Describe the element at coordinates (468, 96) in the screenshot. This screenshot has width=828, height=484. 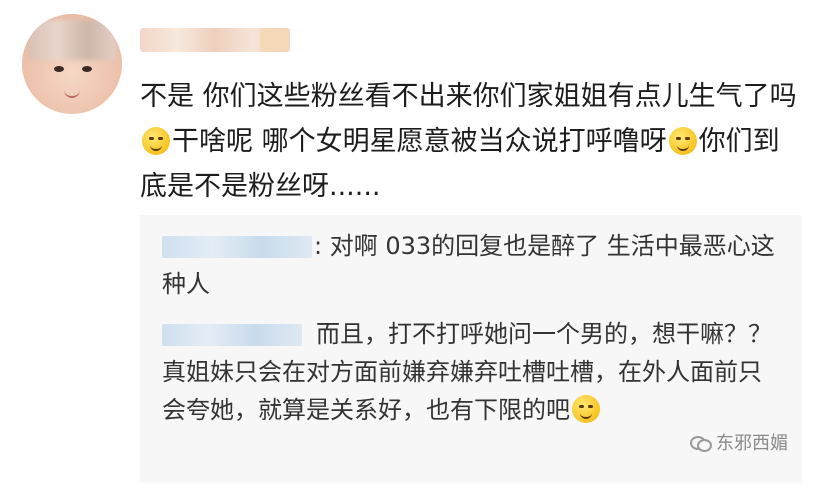
I see `comment-text-part1: 不是 你们这些粉丝看不出来你们家姐姐有点儿生气了吗` at that location.